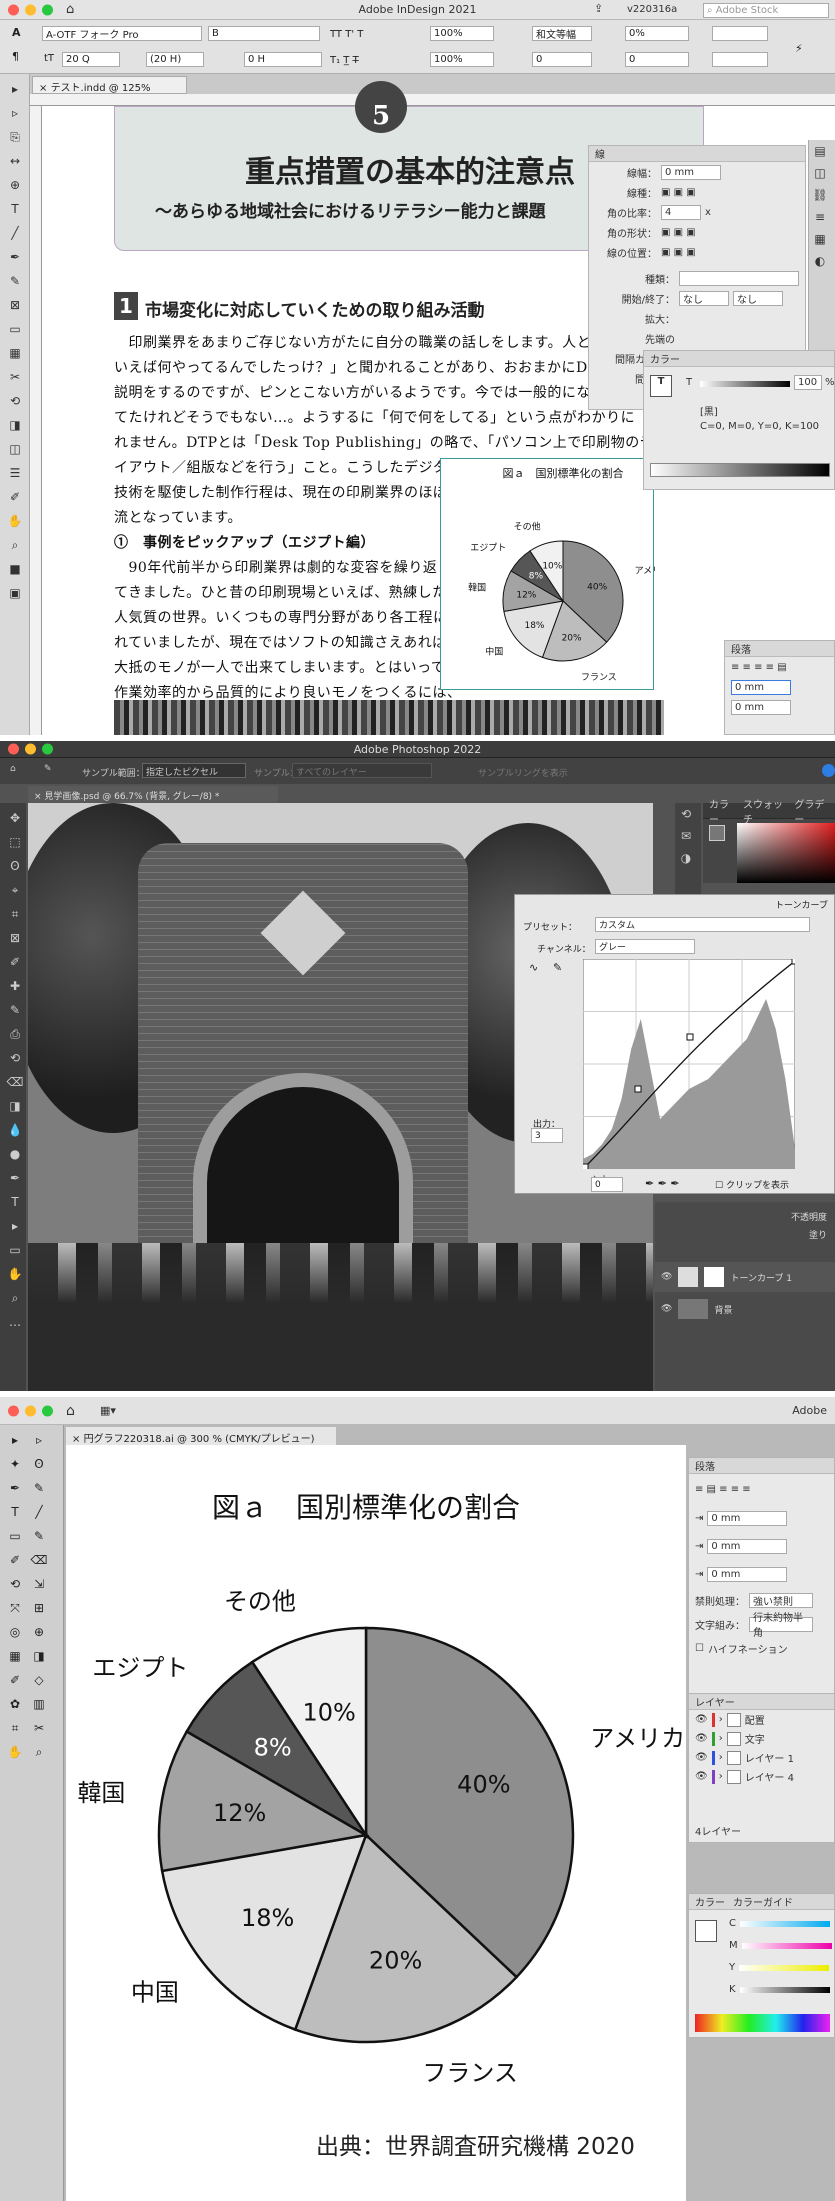  I want to click on symbol-icon: ✿, so click(15, 1704).